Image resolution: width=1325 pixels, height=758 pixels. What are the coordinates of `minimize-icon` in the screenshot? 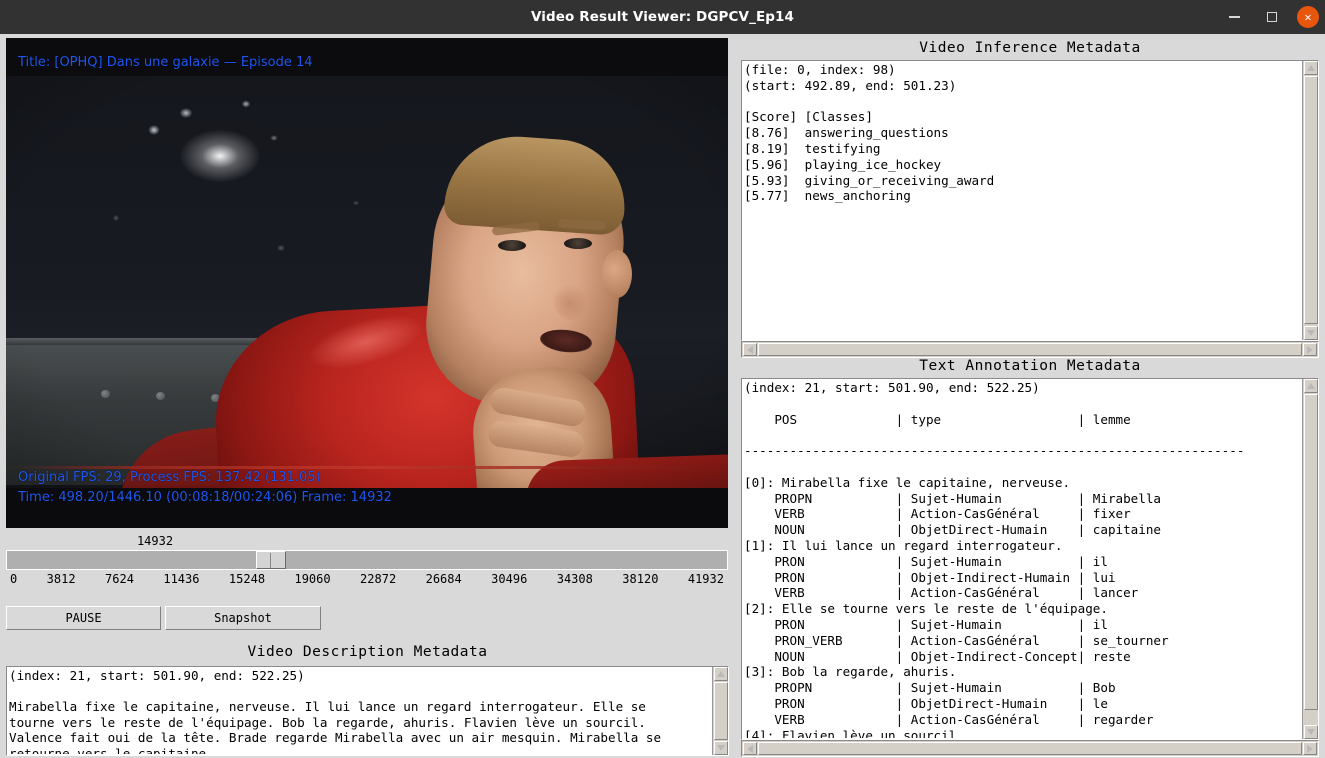 It's located at (1234, 17).